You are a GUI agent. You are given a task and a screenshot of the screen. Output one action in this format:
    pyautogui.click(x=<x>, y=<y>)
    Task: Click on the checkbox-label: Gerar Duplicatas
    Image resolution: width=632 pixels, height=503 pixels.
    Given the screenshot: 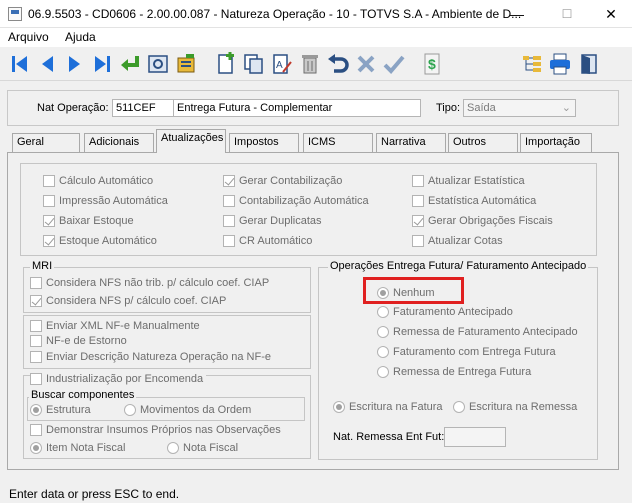 What is the action you would take?
    pyautogui.click(x=280, y=221)
    